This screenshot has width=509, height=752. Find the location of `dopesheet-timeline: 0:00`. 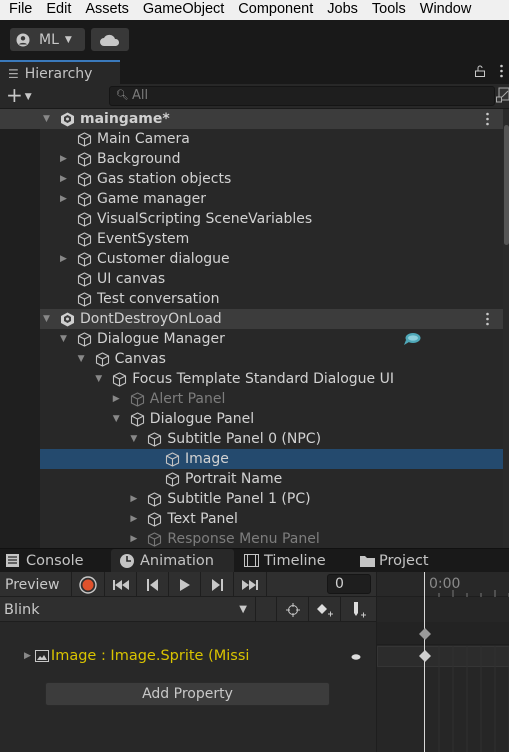

dopesheet-timeline: 0:00 is located at coordinates (442, 662).